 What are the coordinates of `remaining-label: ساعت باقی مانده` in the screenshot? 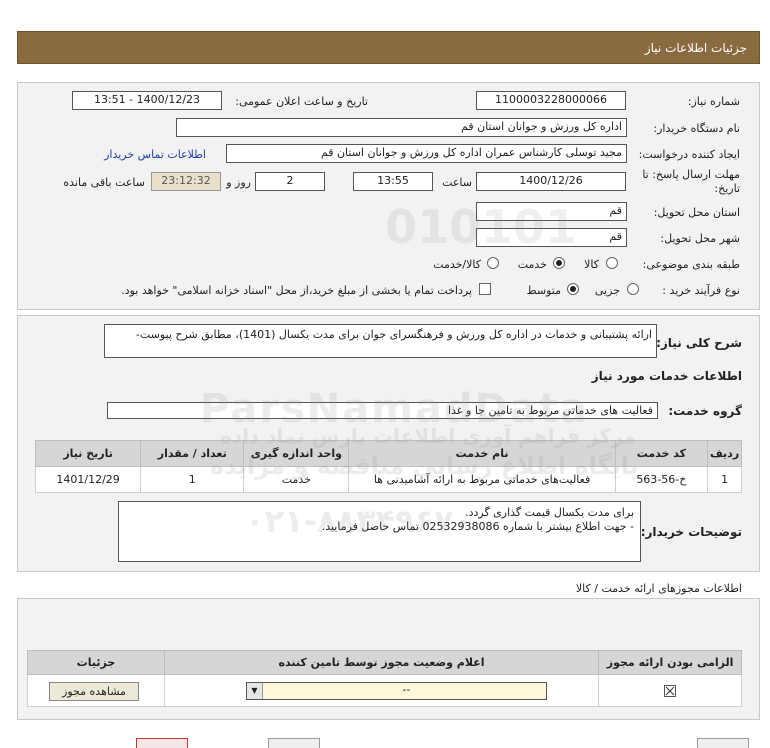 It's located at (104, 182).